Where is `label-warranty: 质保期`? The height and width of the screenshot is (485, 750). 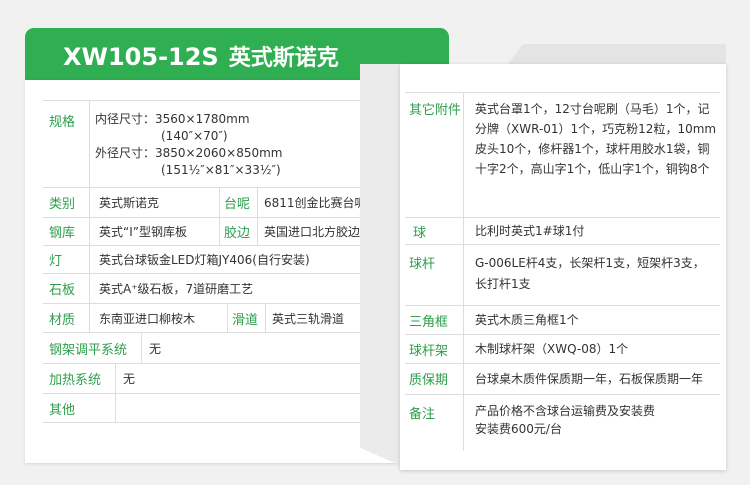
label-warranty: 质保期 is located at coordinates (429, 380).